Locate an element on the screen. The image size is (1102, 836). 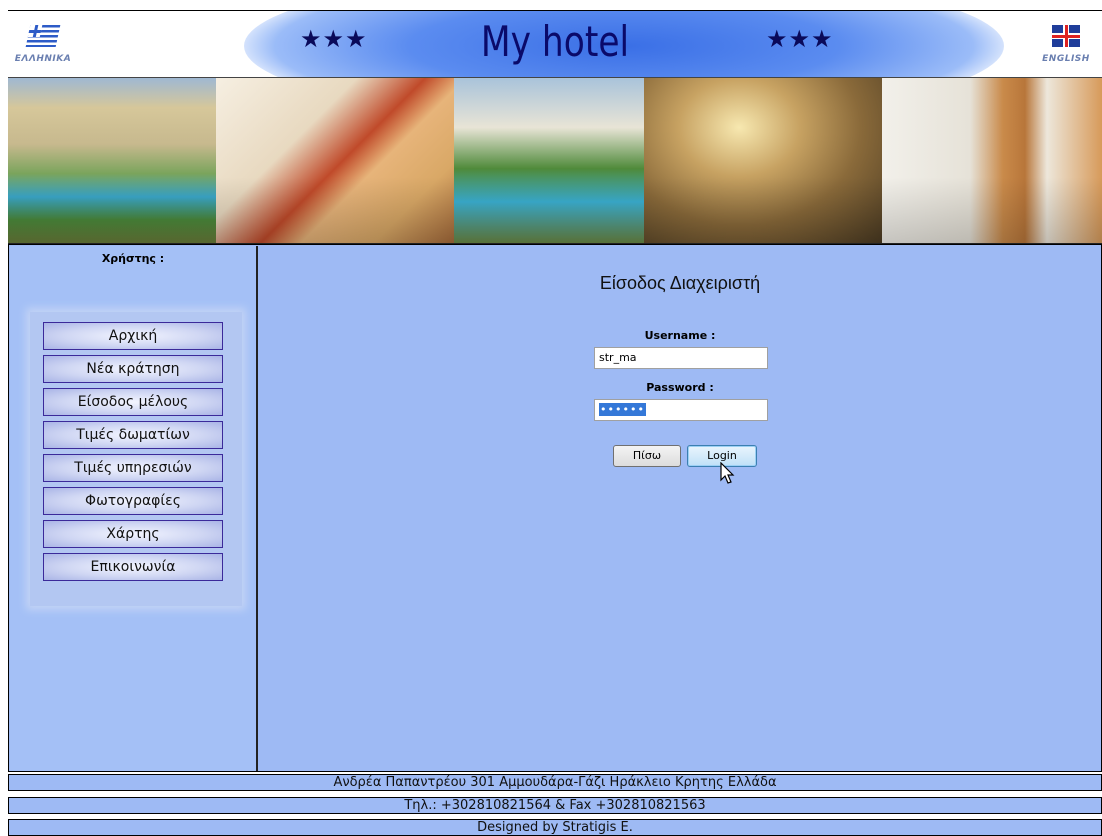
english-language-label: ENGLISH is located at coordinates (1064, 59).